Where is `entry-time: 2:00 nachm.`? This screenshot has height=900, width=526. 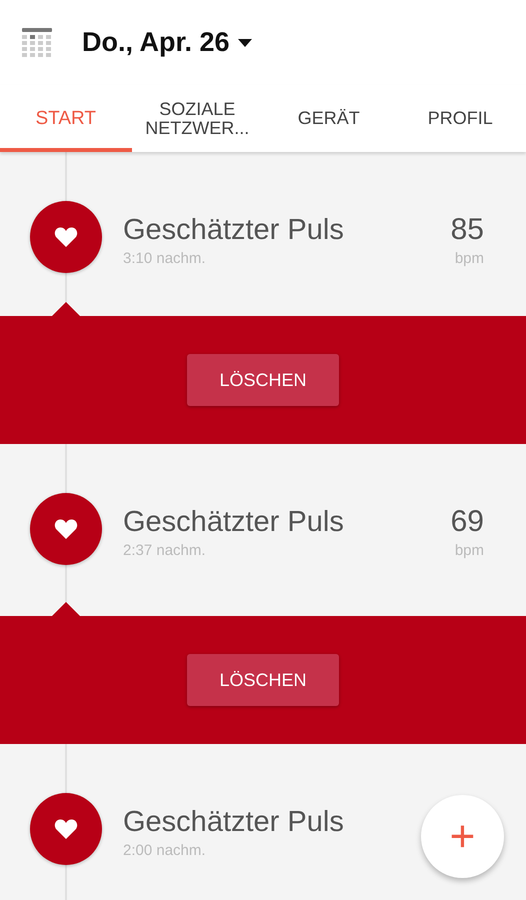
entry-time: 2:00 nachm. is located at coordinates (164, 850).